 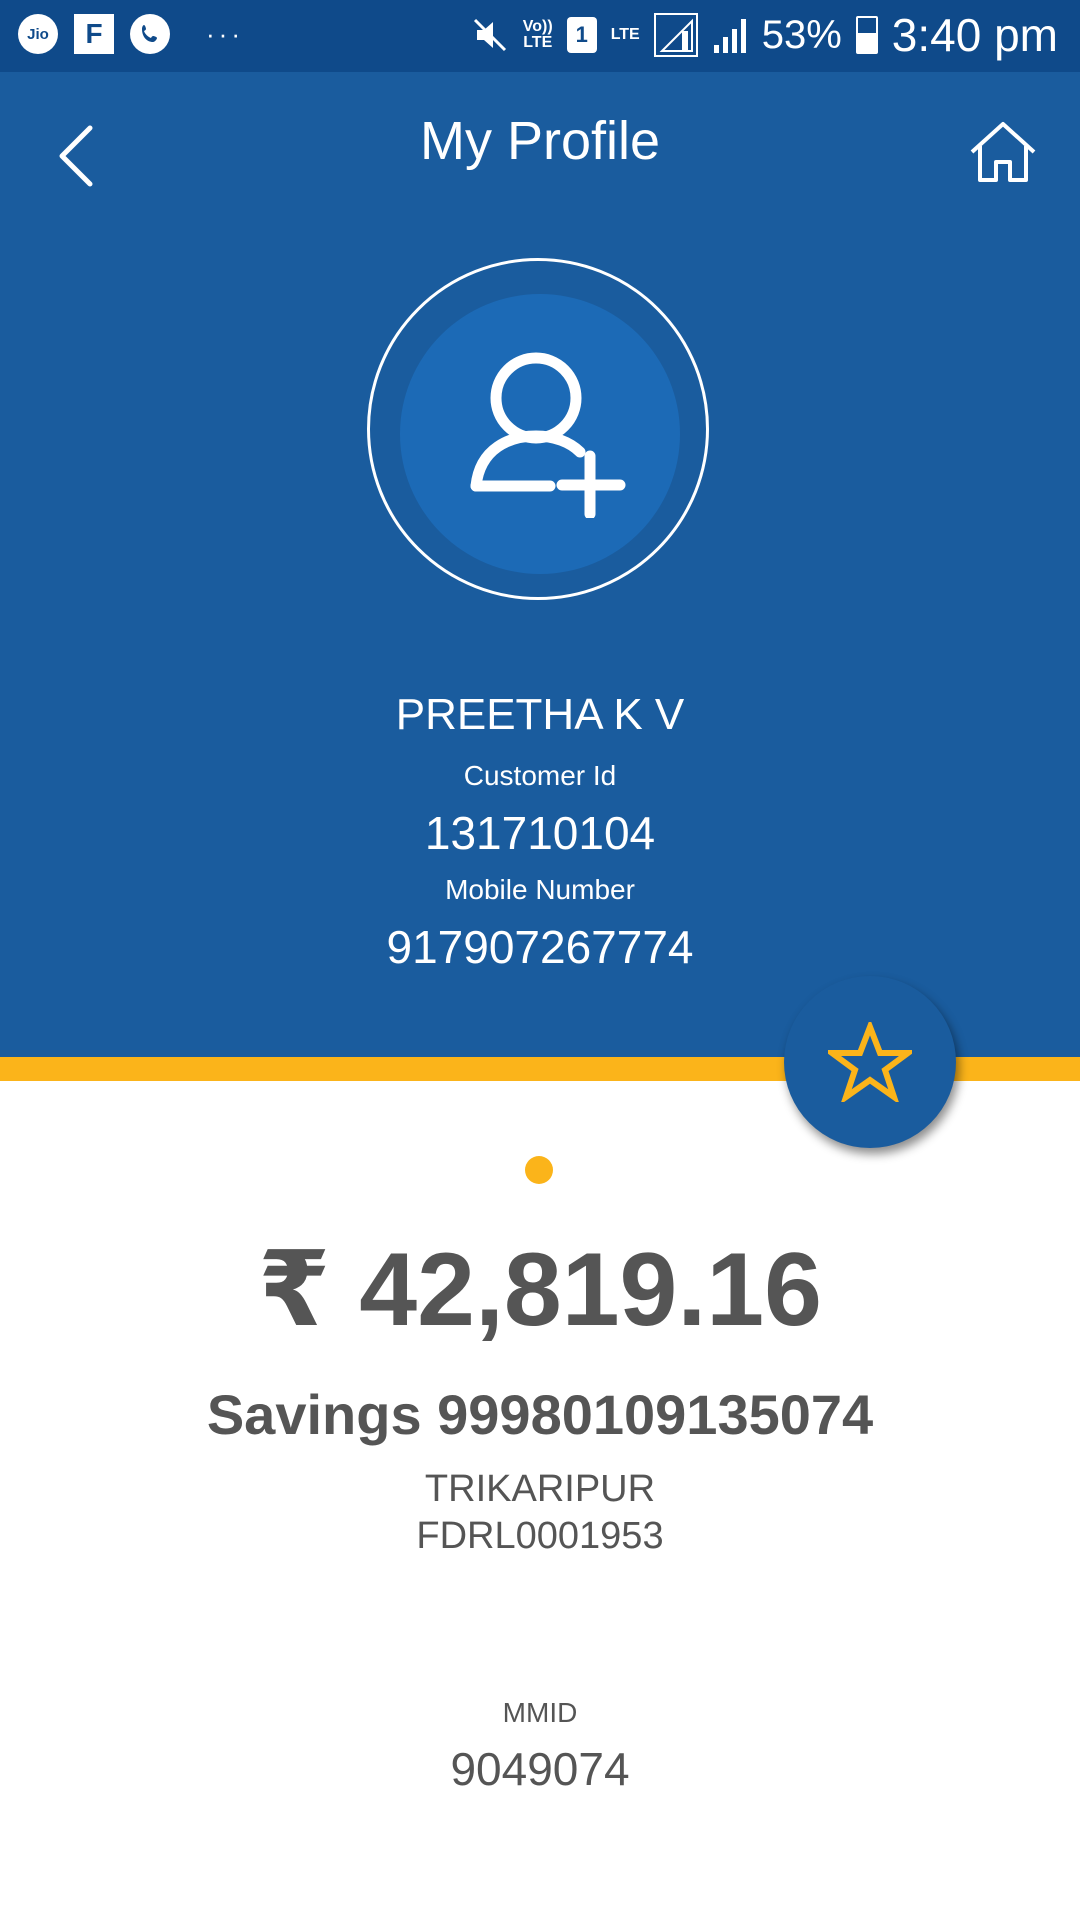 I want to click on home-button, so click(x=1003, y=152).